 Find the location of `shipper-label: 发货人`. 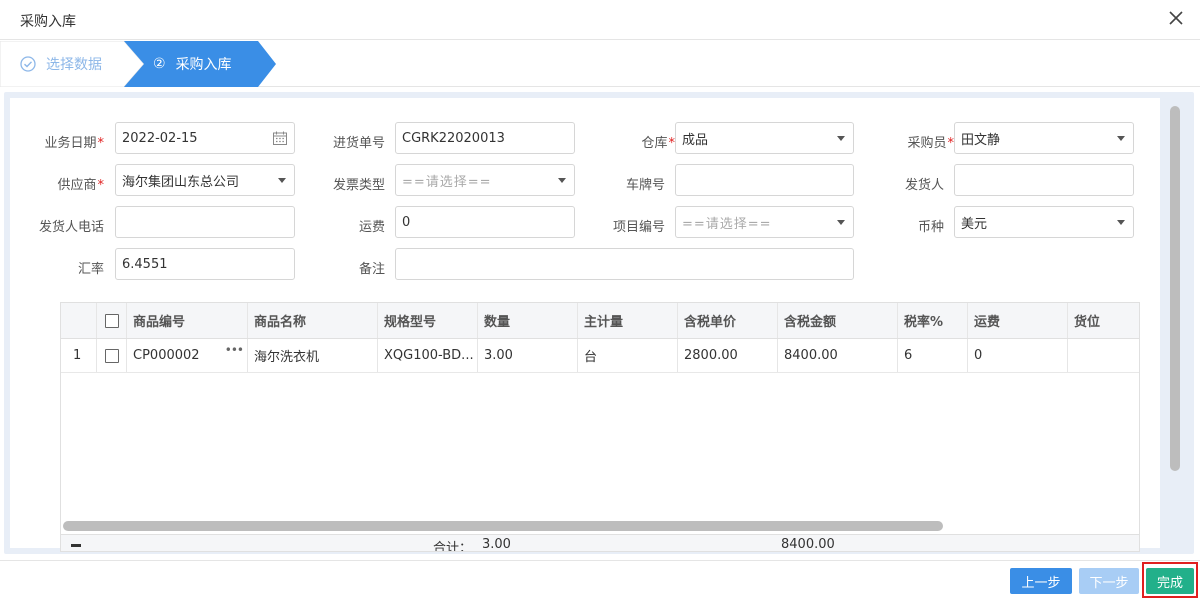

shipper-label: 发货人 is located at coordinates (924, 185).